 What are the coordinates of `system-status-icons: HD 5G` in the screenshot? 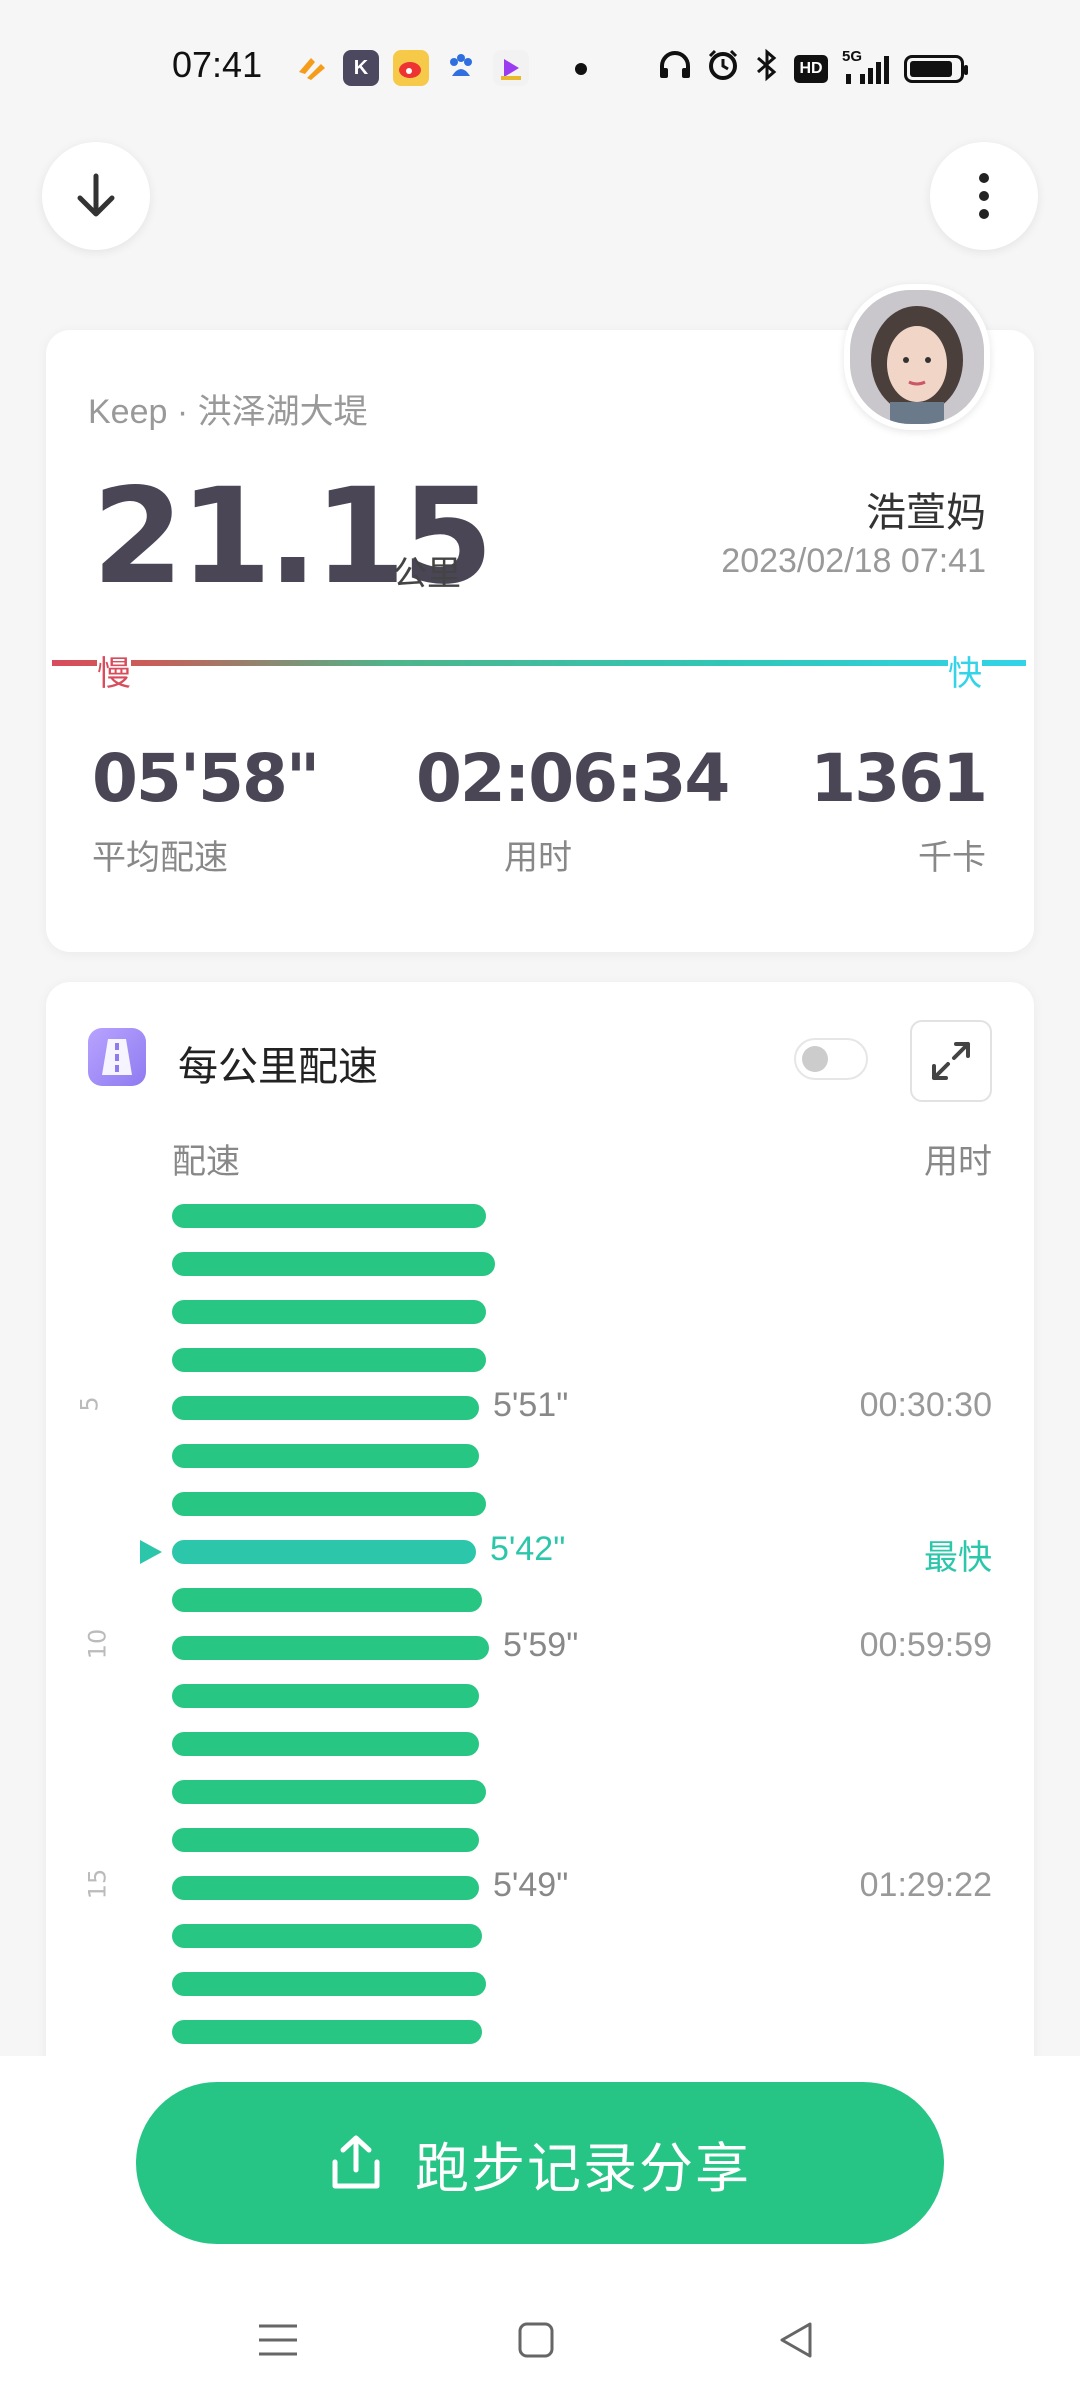 It's located at (813, 69).